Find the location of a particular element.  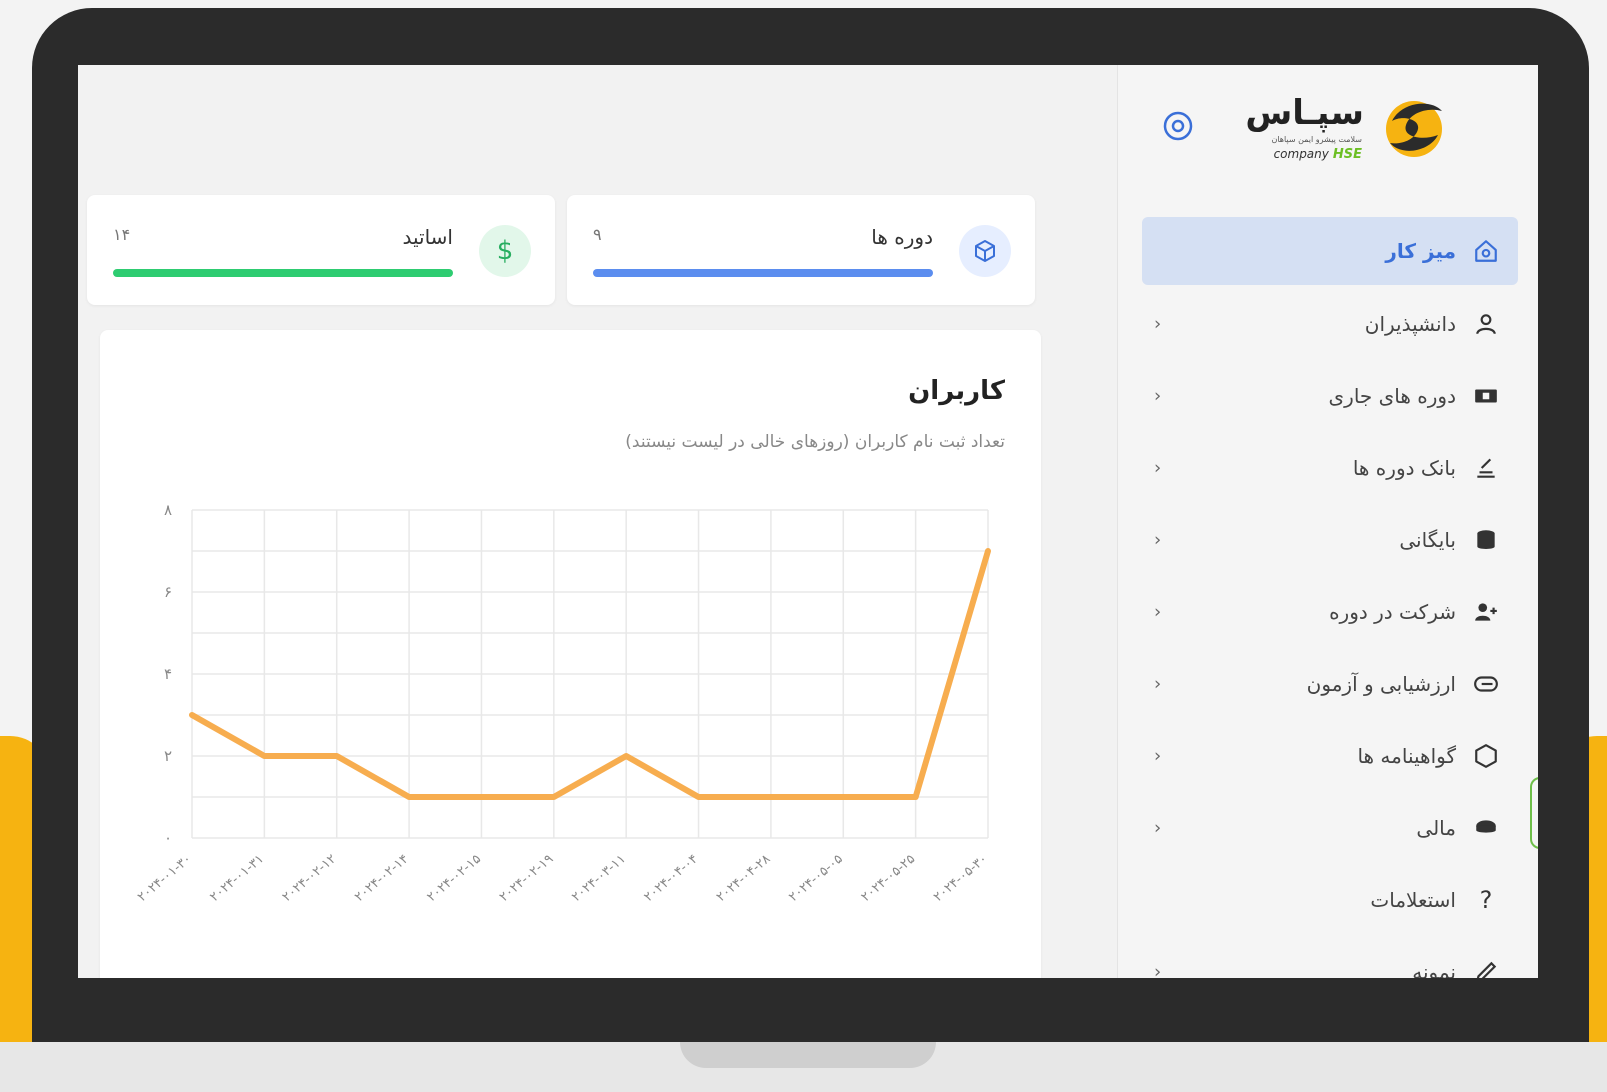

user-icon is located at coordinates (1486, 324).